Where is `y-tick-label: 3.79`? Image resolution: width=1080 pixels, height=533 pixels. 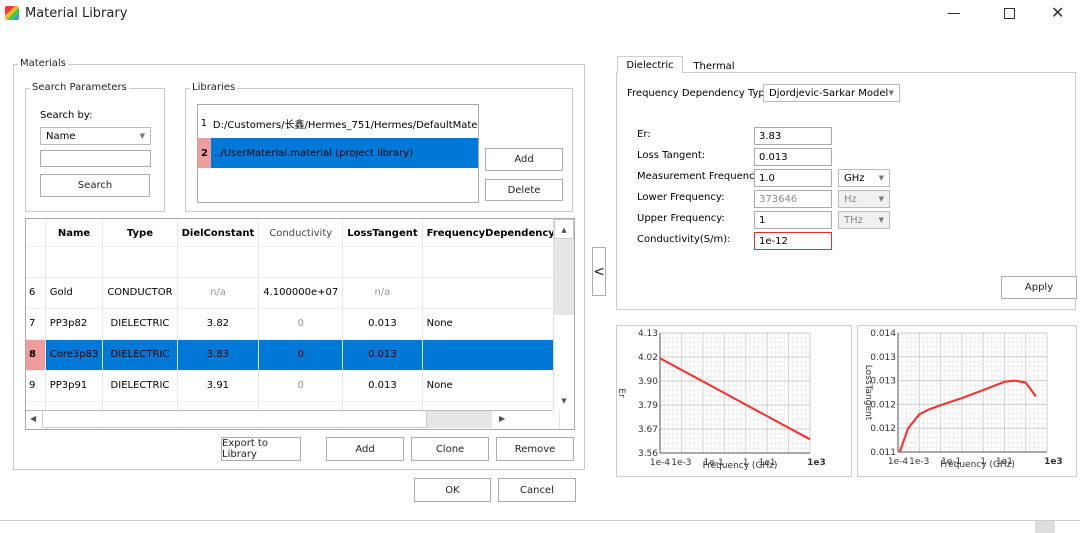
y-tick-label: 3.79 is located at coordinates (648, 406).